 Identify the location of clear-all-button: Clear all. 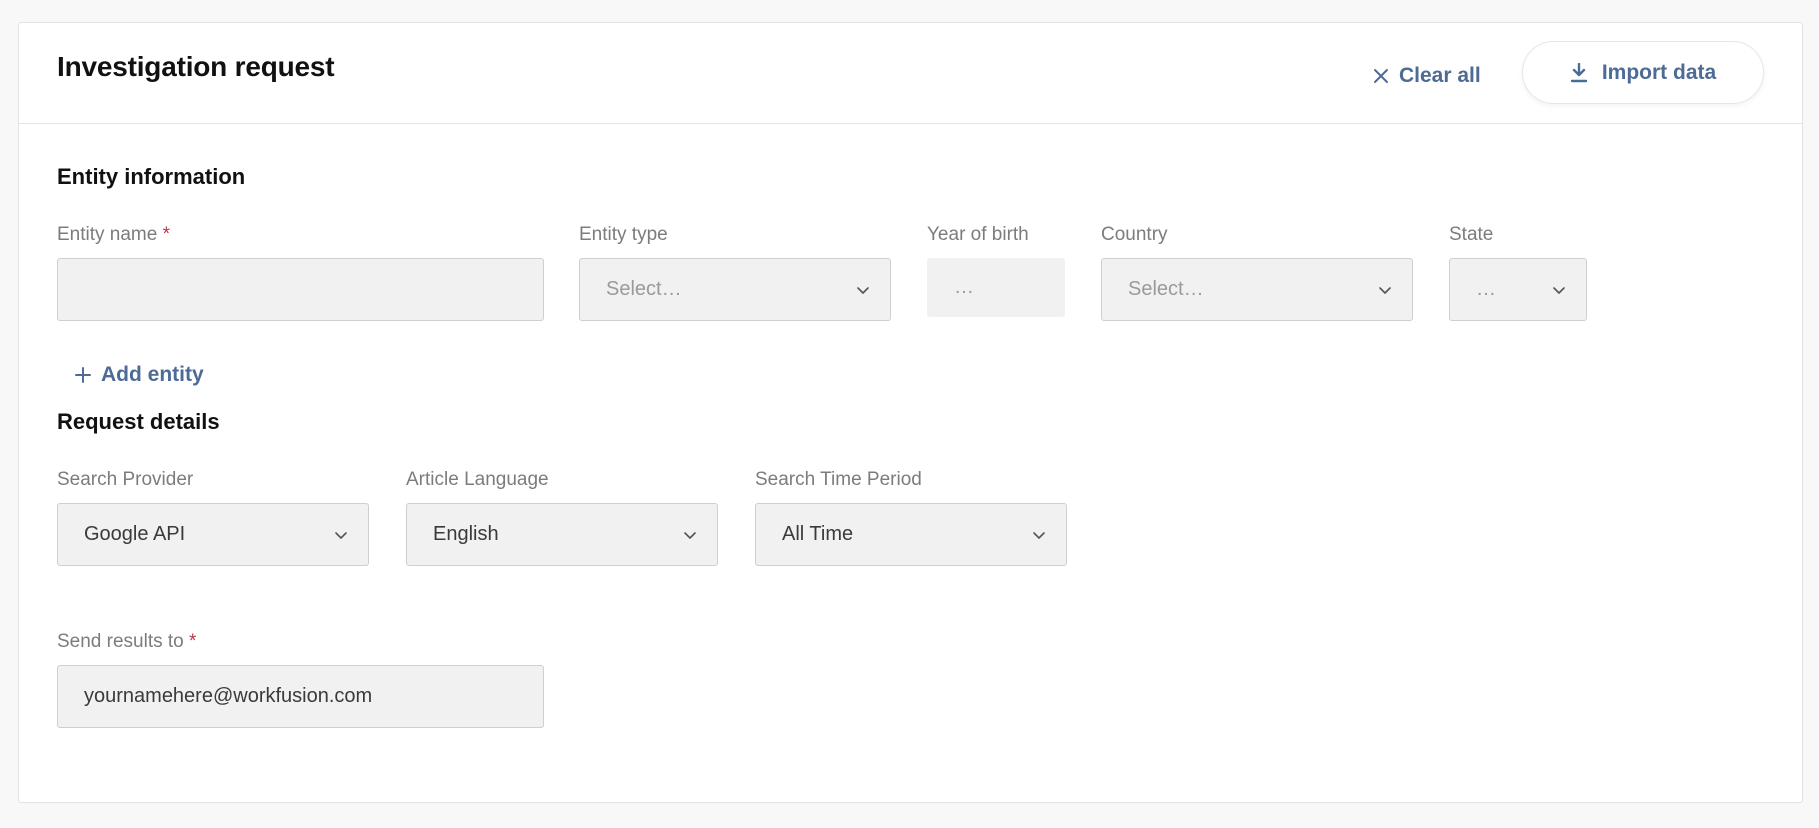
(1427, 76).